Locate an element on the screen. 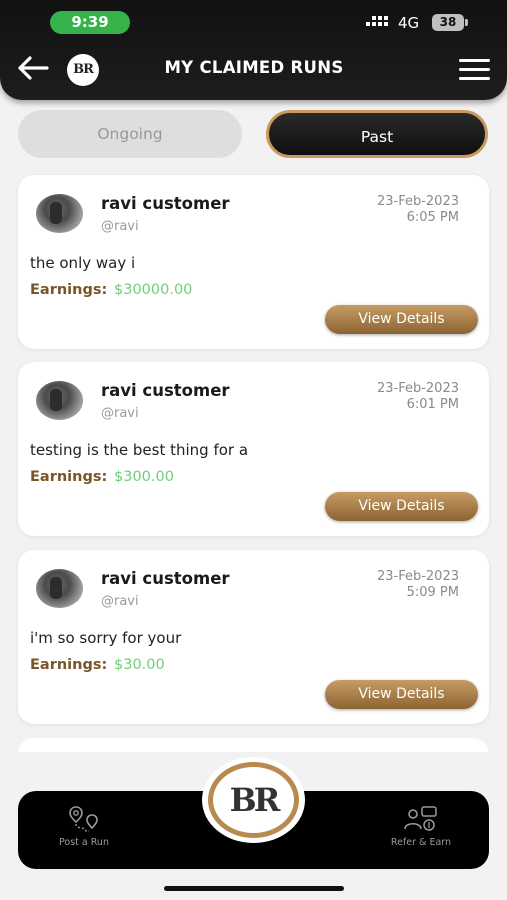 This screenshot has height=900, width=507. run-datetime: 23-Feb-2023 6:01 PM is located at coordinates (418, 397).